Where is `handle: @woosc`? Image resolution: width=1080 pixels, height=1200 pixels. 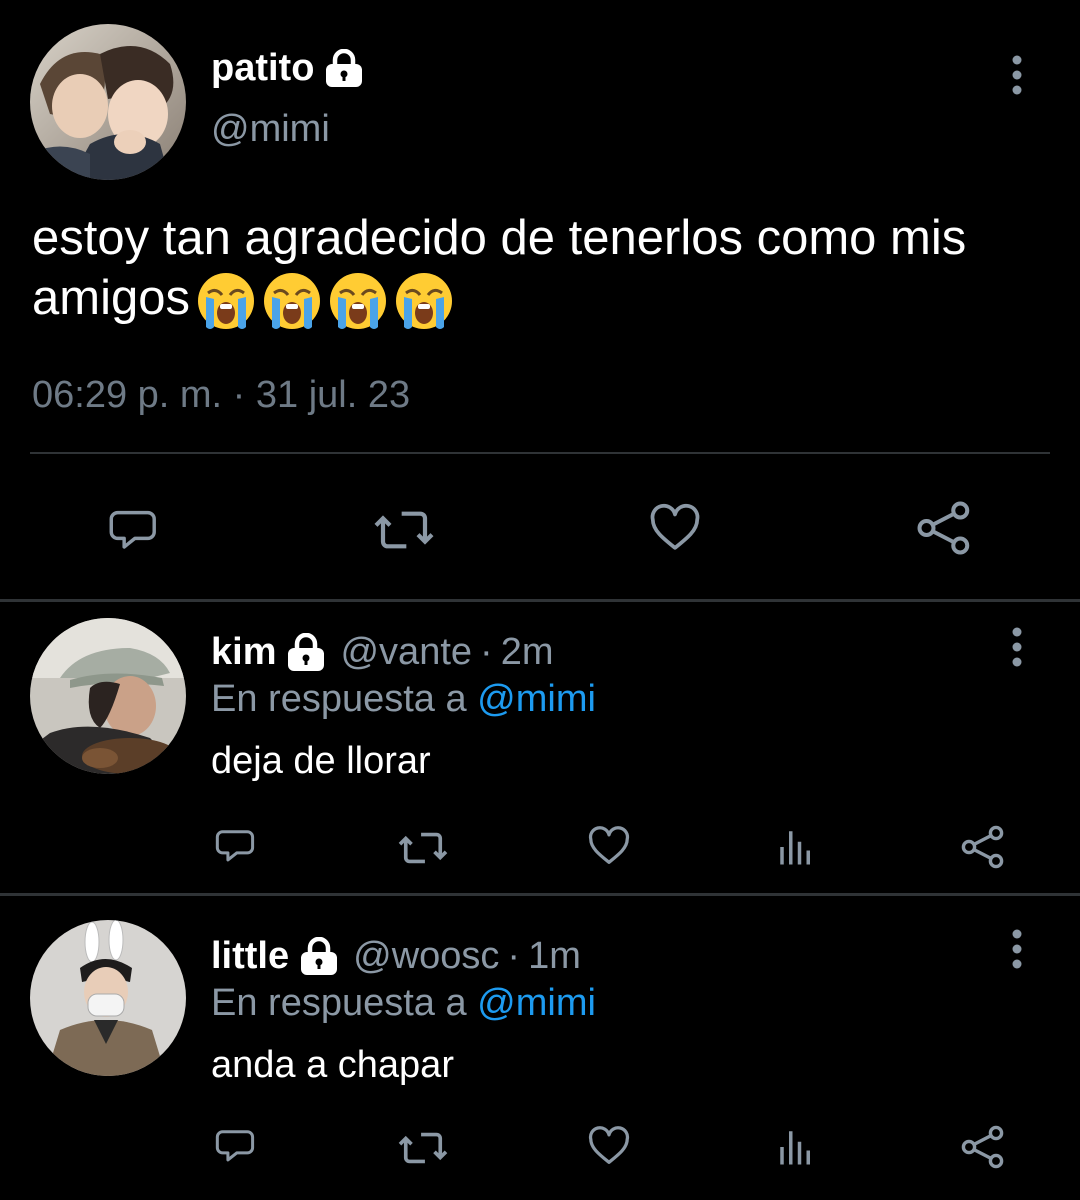
handle: @woosc is located at coordinates (426, 956).